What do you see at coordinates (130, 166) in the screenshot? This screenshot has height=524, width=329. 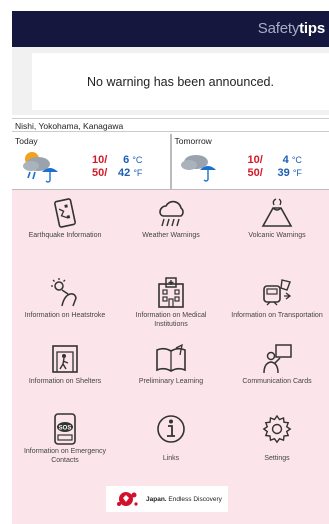 I see `temperature-today: 6 °C 42 °F` at bounding box center [130, 166].